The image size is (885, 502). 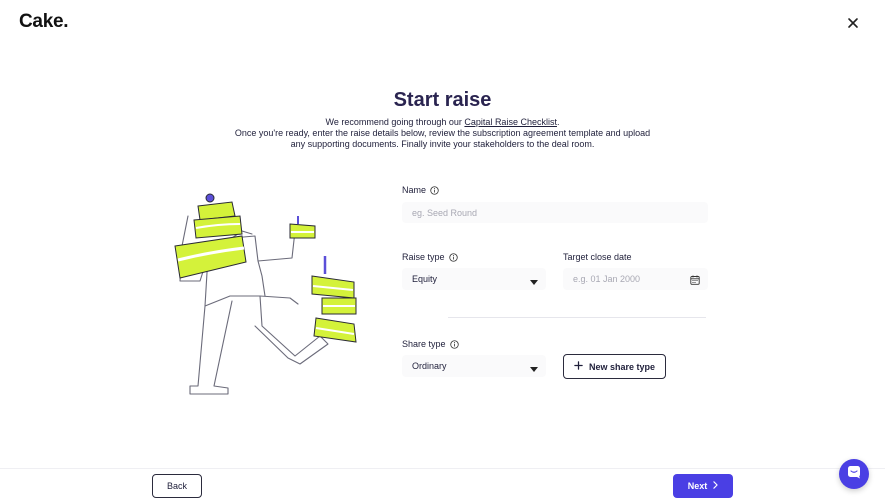 I want to click on share-type-label-row: Share type, so click(x=430, y=344).